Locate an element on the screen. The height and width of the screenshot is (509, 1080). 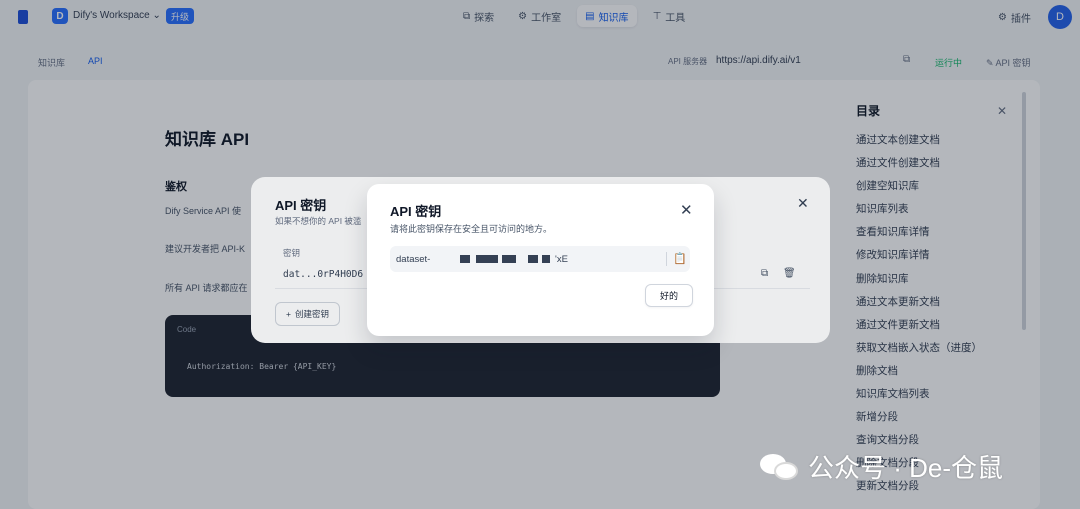
api-key-prefix: dataset- is located at coordinates (413, 259).